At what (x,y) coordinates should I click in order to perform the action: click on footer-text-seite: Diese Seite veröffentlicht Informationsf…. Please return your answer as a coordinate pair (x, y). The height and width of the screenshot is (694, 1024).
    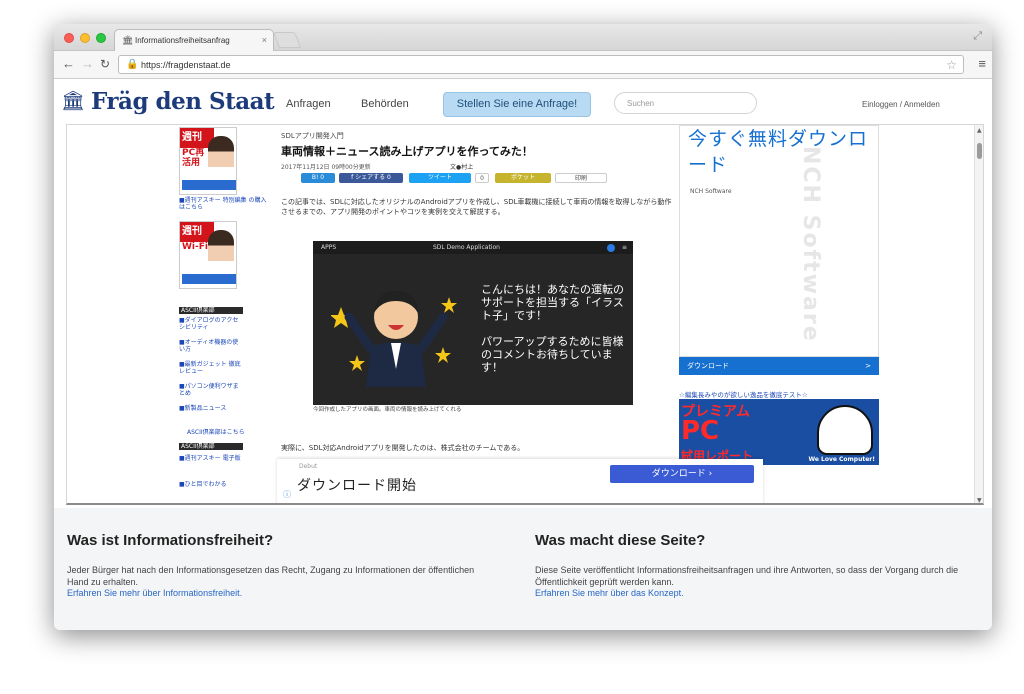
    Looking at the image, I should click on (747, 576).